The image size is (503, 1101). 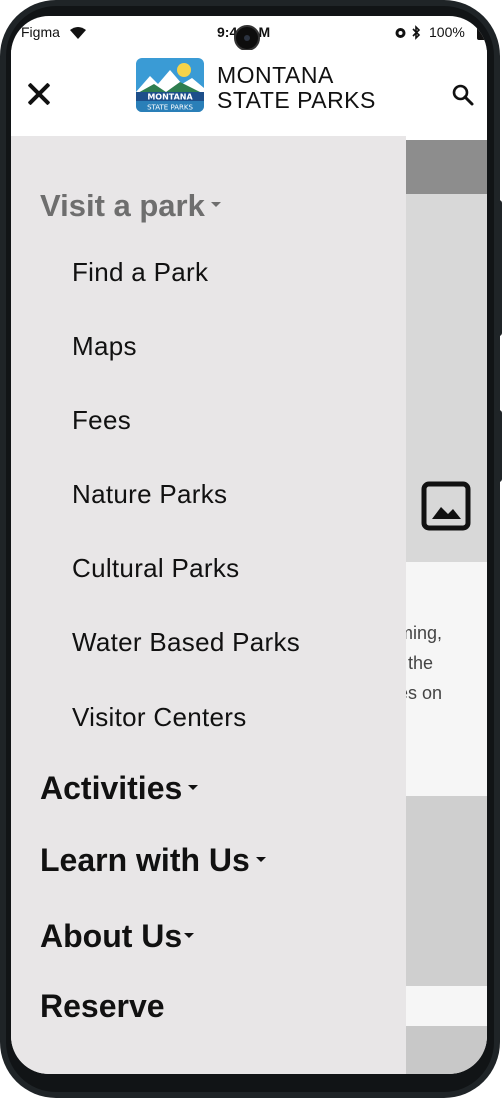 I want to click on menu-reserve-label: Reserve, so click(x=102, y=1006).